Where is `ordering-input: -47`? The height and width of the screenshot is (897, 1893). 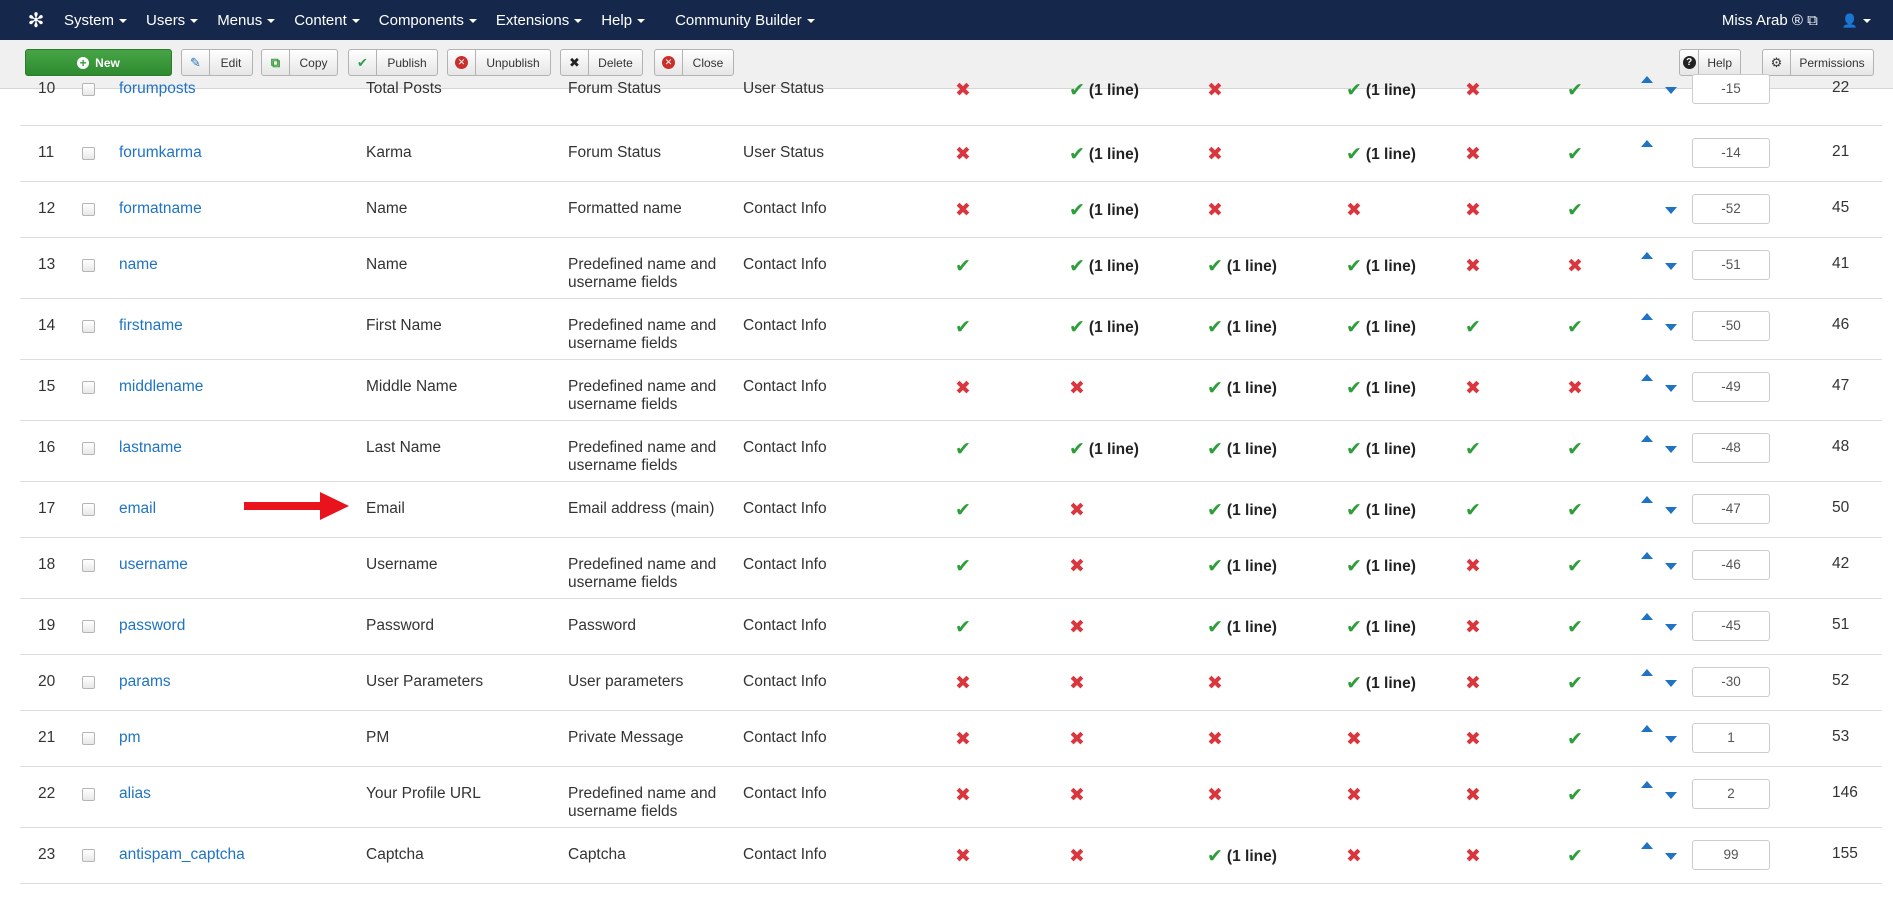 ordering-input: -47 is located at coordinates (1731, 509).